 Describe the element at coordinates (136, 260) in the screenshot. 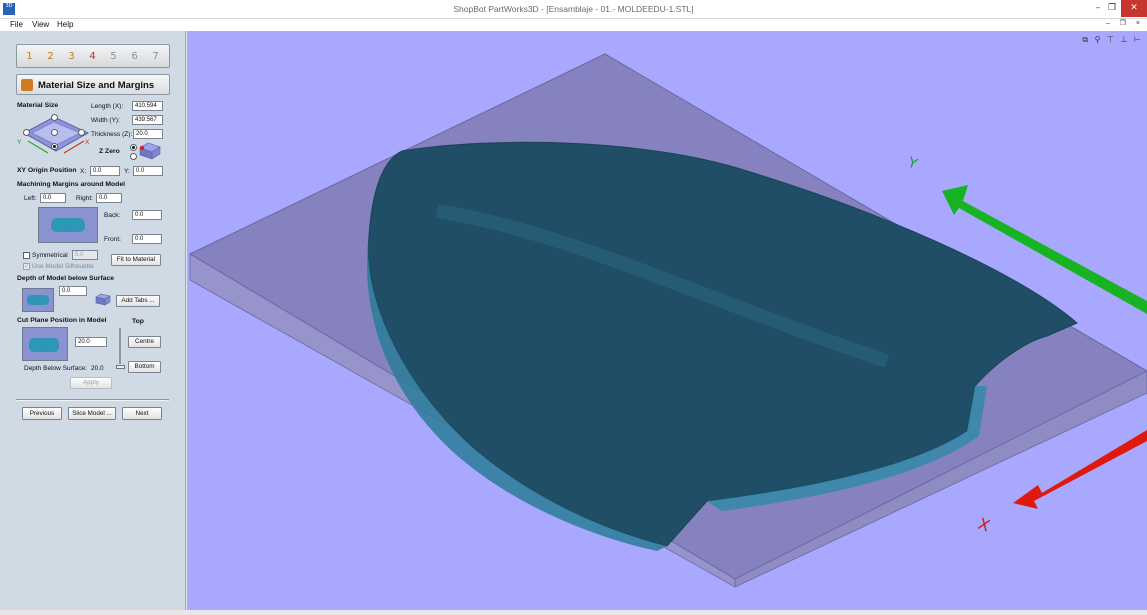

I see `fit-to-material-button: Fit to Material` at that location.